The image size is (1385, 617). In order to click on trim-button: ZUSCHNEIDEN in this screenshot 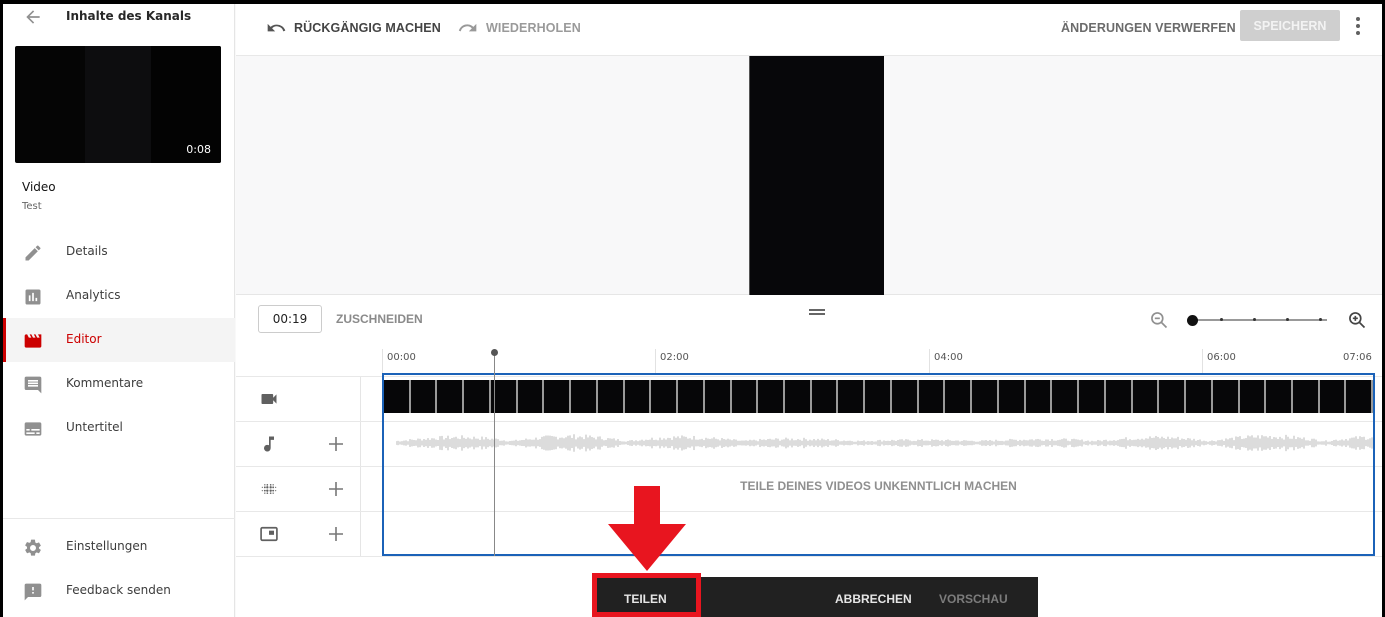, I will do `click(379, 319)`.